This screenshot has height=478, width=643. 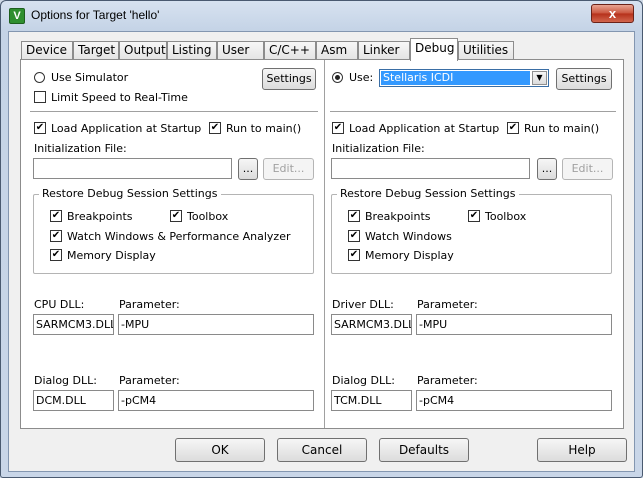 I want to click on driver-settings-button: Settings, so click(x=584, y=79).